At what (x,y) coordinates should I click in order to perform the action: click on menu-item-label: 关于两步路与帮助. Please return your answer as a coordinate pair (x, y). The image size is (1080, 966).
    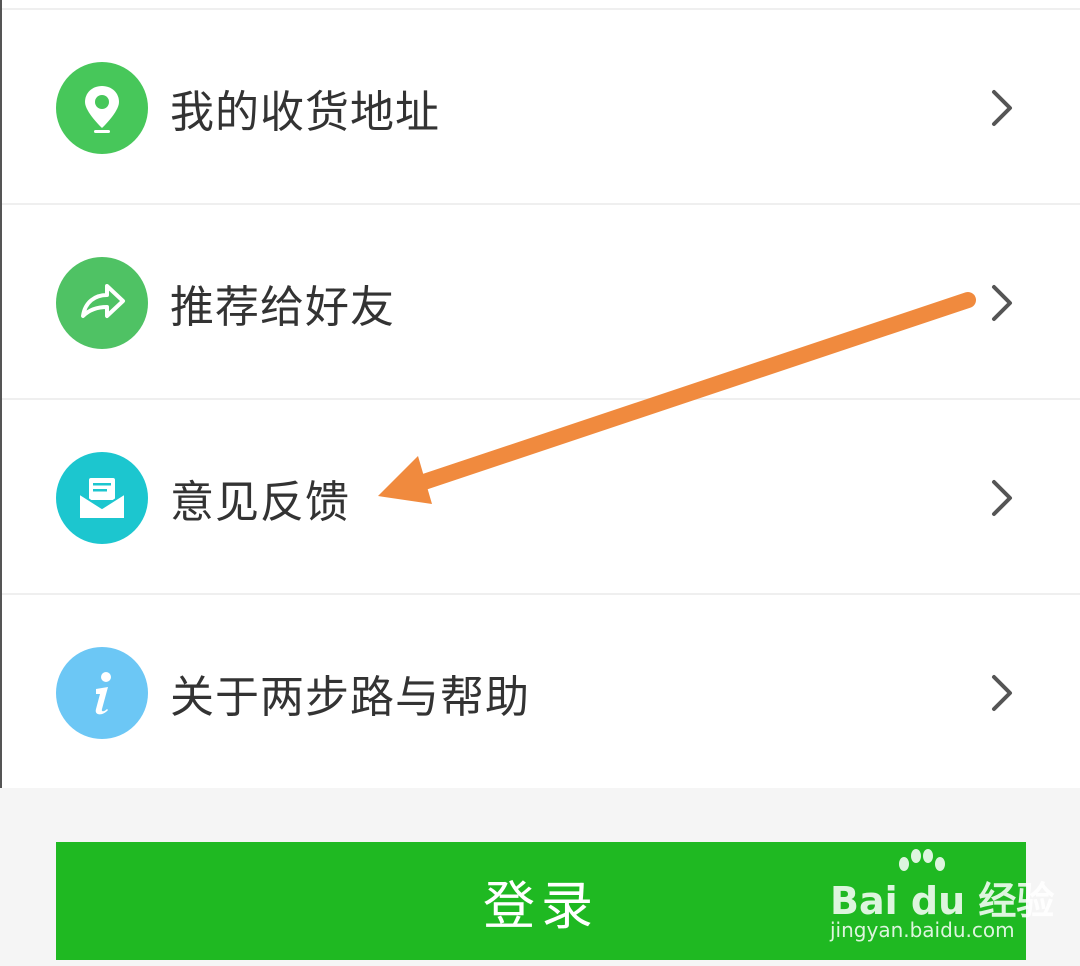
    Looking at the image, I should click on (350, 697).